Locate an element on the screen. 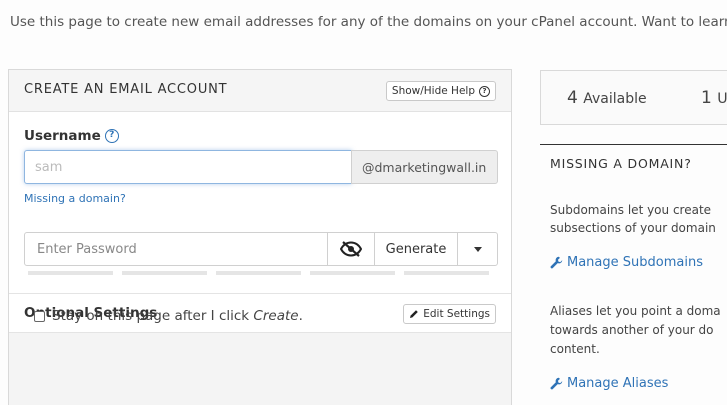 Image resolution: width=727 pixels, height=405 pixels. stay-on-page-label: Stay on this page after I click Create. is located at coordinates (177, 316).